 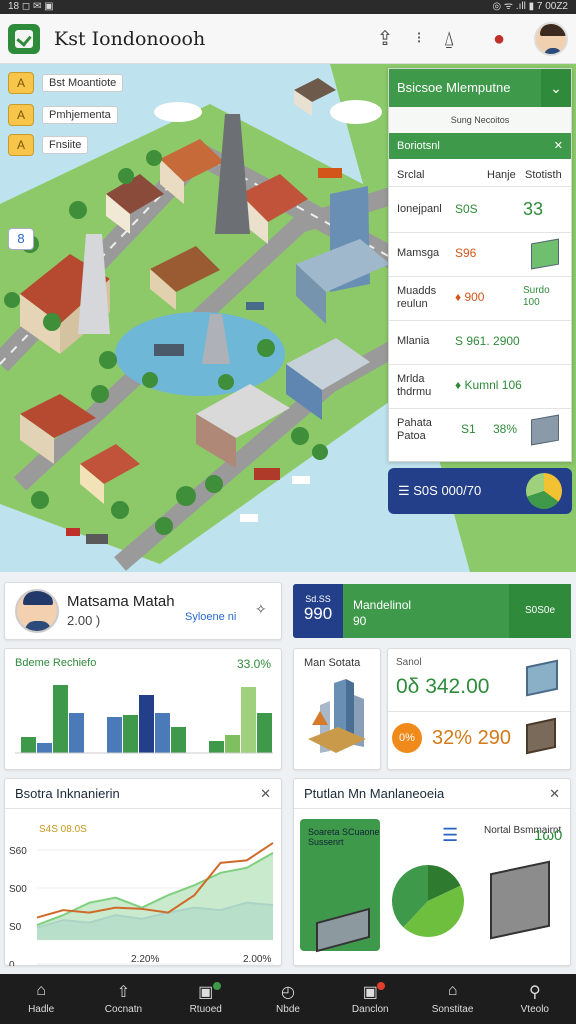 What do you see at coordinates (83, 83) in the screenshot?
I see `map-chip-1-label: Bst Moantiote` at bounding box center [83, 83].